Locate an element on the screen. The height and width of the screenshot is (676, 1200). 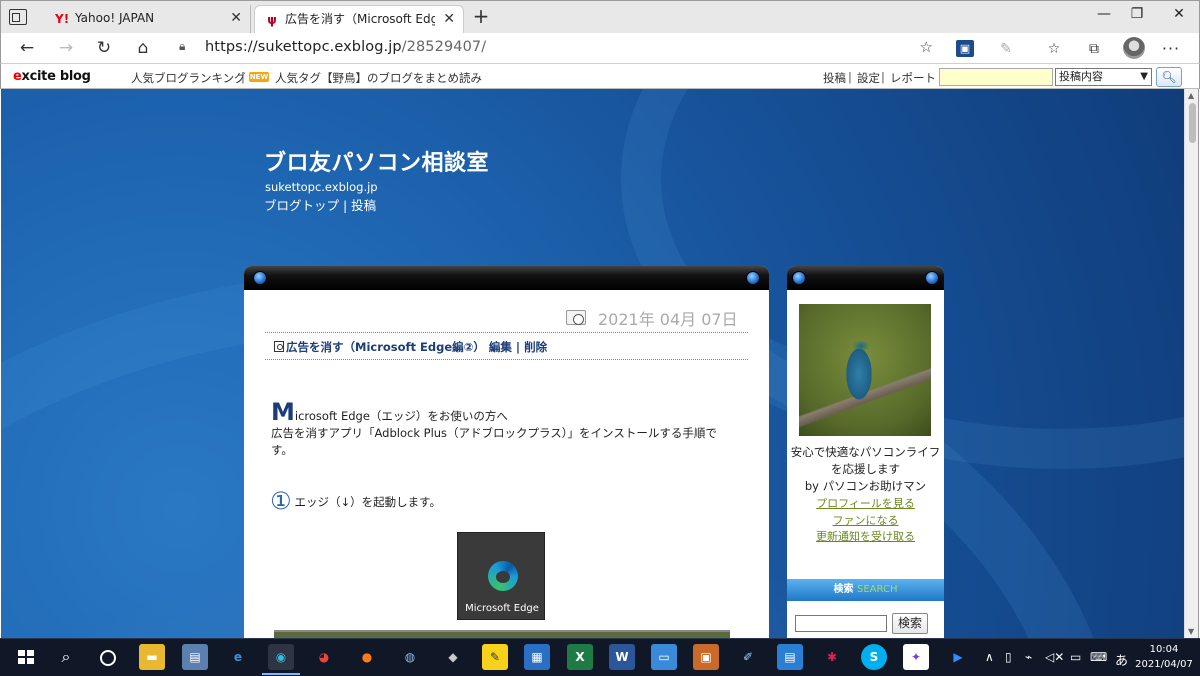
page-scrollbar: ▲ ▼ is located at coordinates (1191, 363).